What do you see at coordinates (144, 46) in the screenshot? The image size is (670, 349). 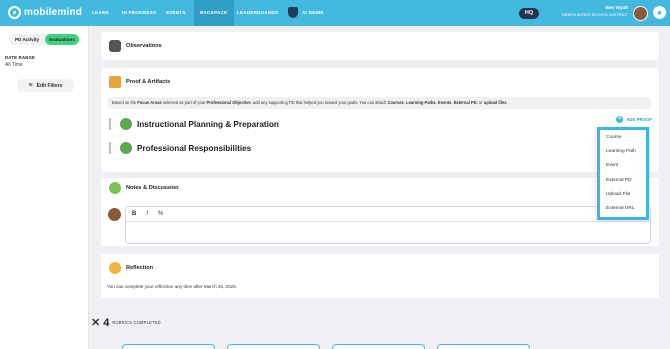 I see `observations-title: Observations` at bounding box center [144, 46].